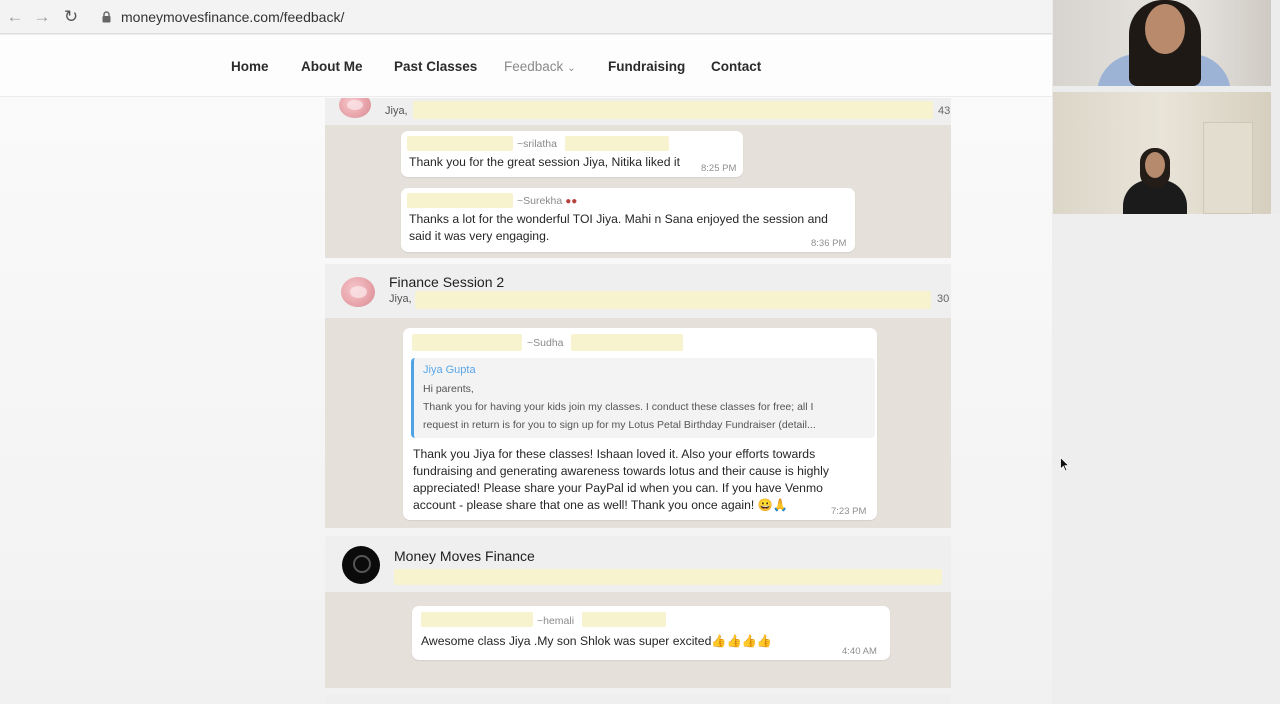  What do you see at coordinates (545, 343) in the screenshot?
I see `message-sender: ~Sudha` at bounding box center [545, 343].